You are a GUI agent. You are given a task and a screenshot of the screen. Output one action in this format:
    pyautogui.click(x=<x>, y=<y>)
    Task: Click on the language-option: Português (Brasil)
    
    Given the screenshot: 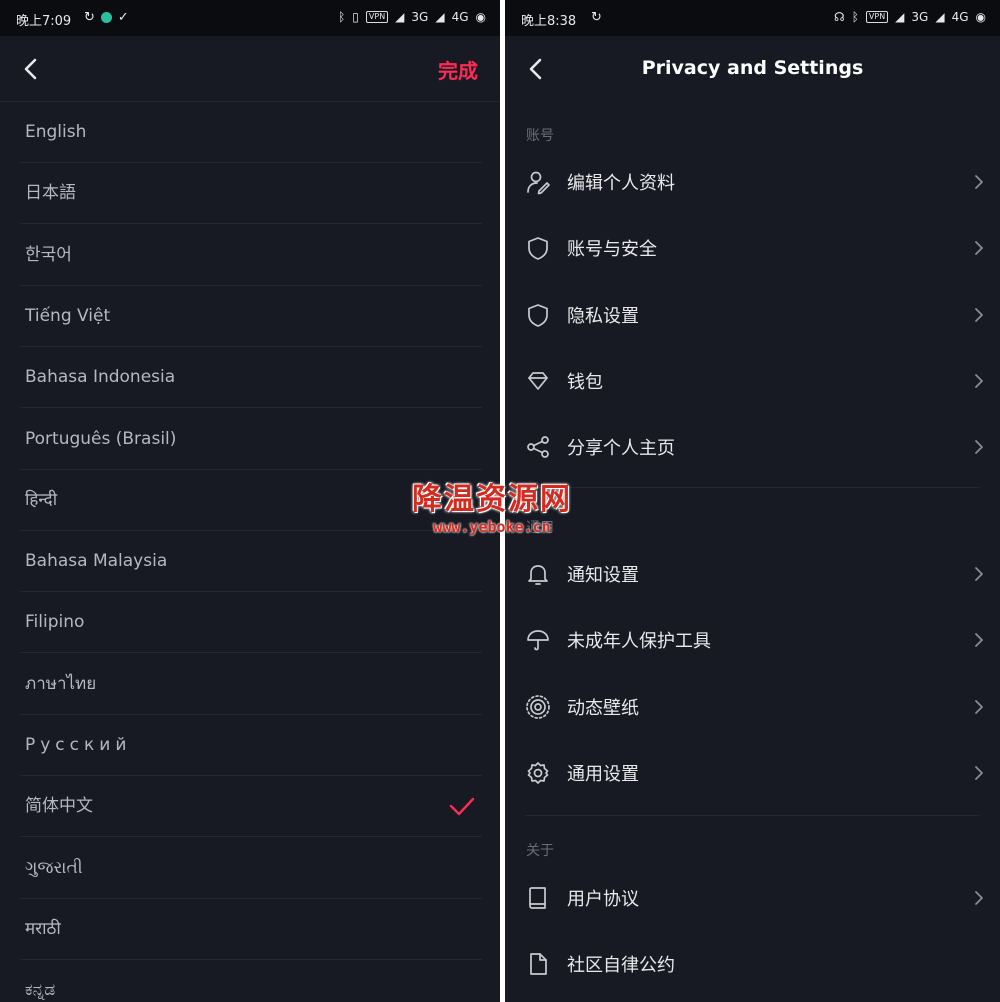 What is the action you would take?
    pyautogui.click(x=251, y=439)
    